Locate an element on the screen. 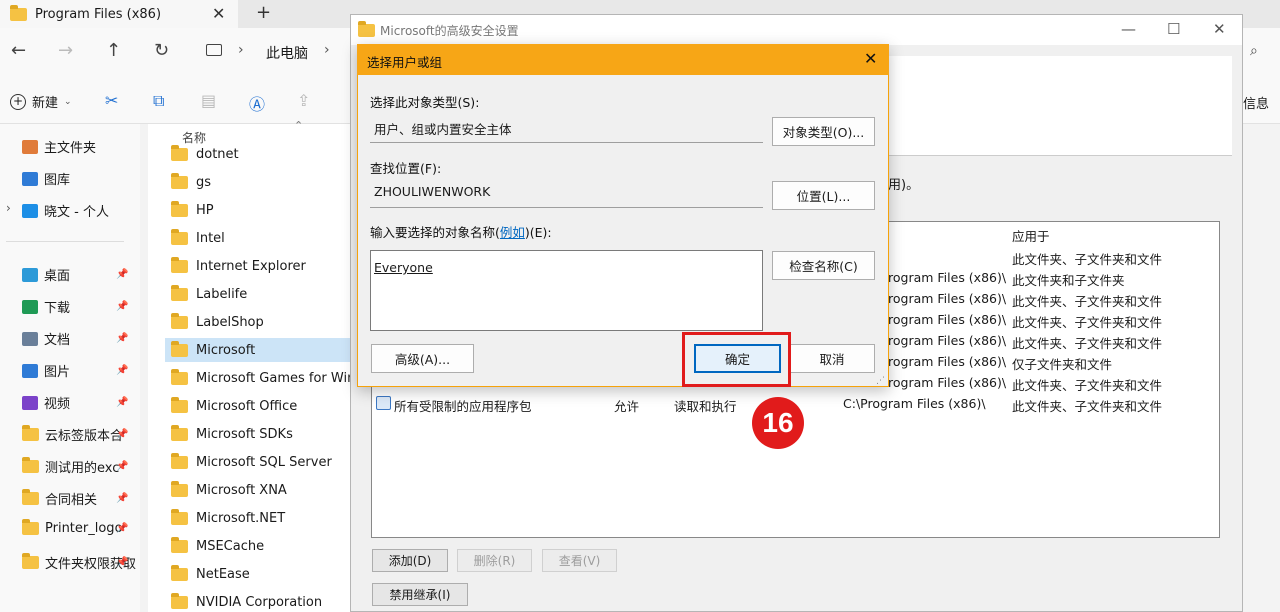 This screenshot has width=1280, height=612. new-button: + 新建 ⌄ is located at coordinates (41, 101).